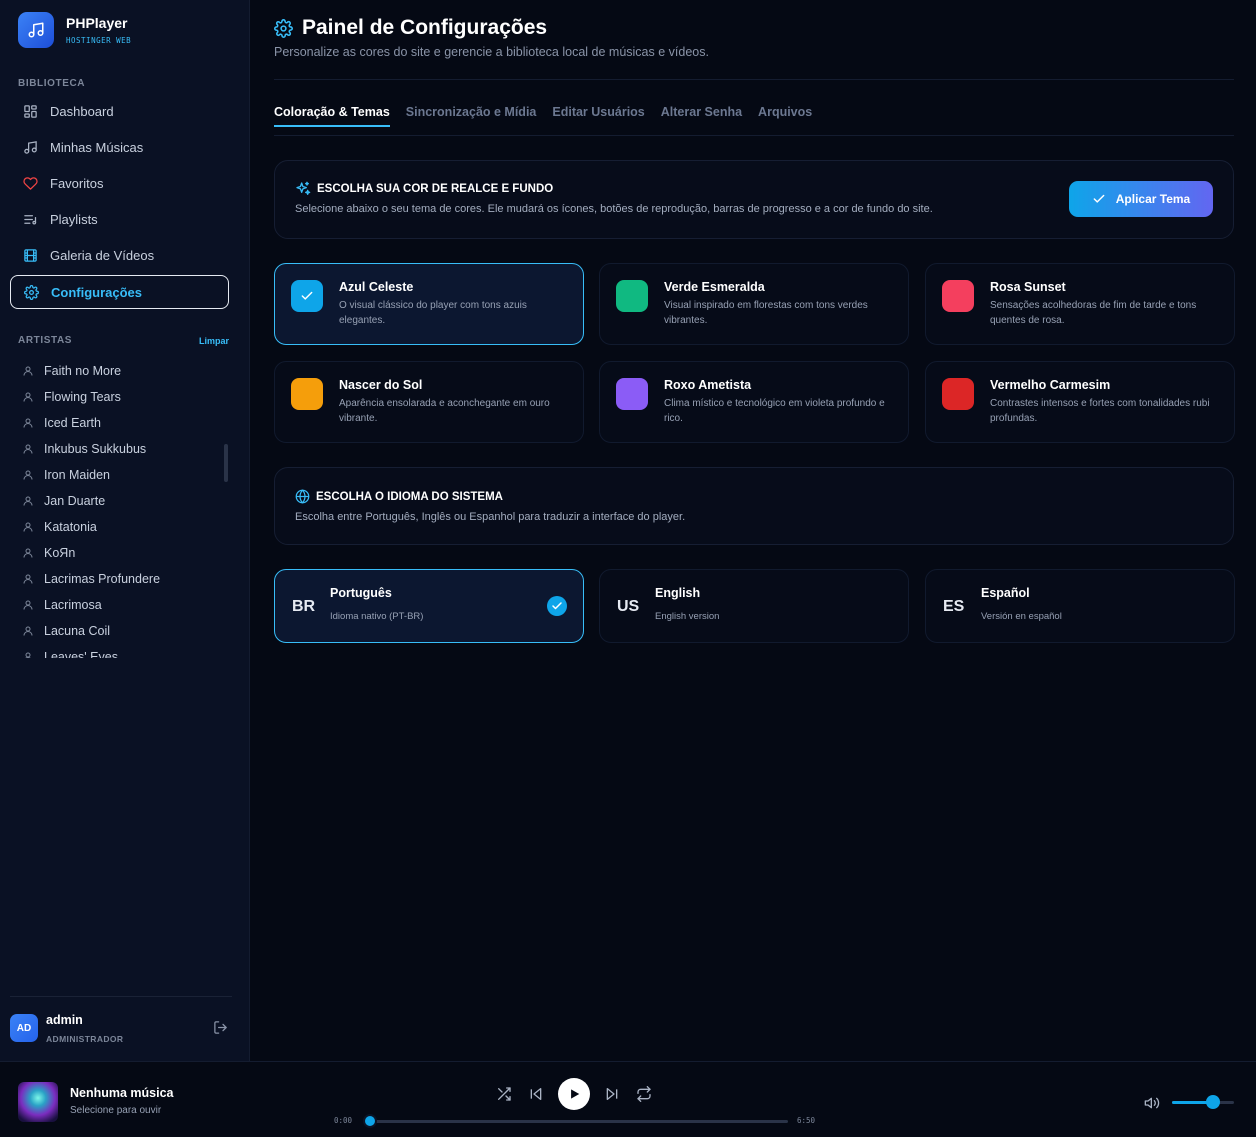  What do you see at coordinates (30, 219) in the screenshot?
I see `playlist-icon` at bounding box center [30, 219].